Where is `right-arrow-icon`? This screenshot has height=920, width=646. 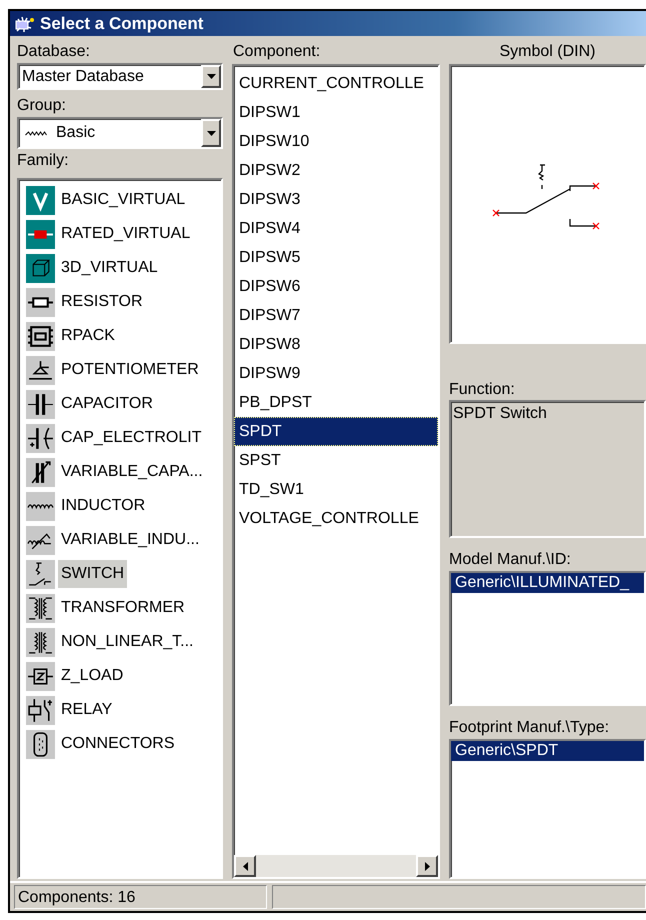 right-arrow-icon is located at coordinates (427, 866).